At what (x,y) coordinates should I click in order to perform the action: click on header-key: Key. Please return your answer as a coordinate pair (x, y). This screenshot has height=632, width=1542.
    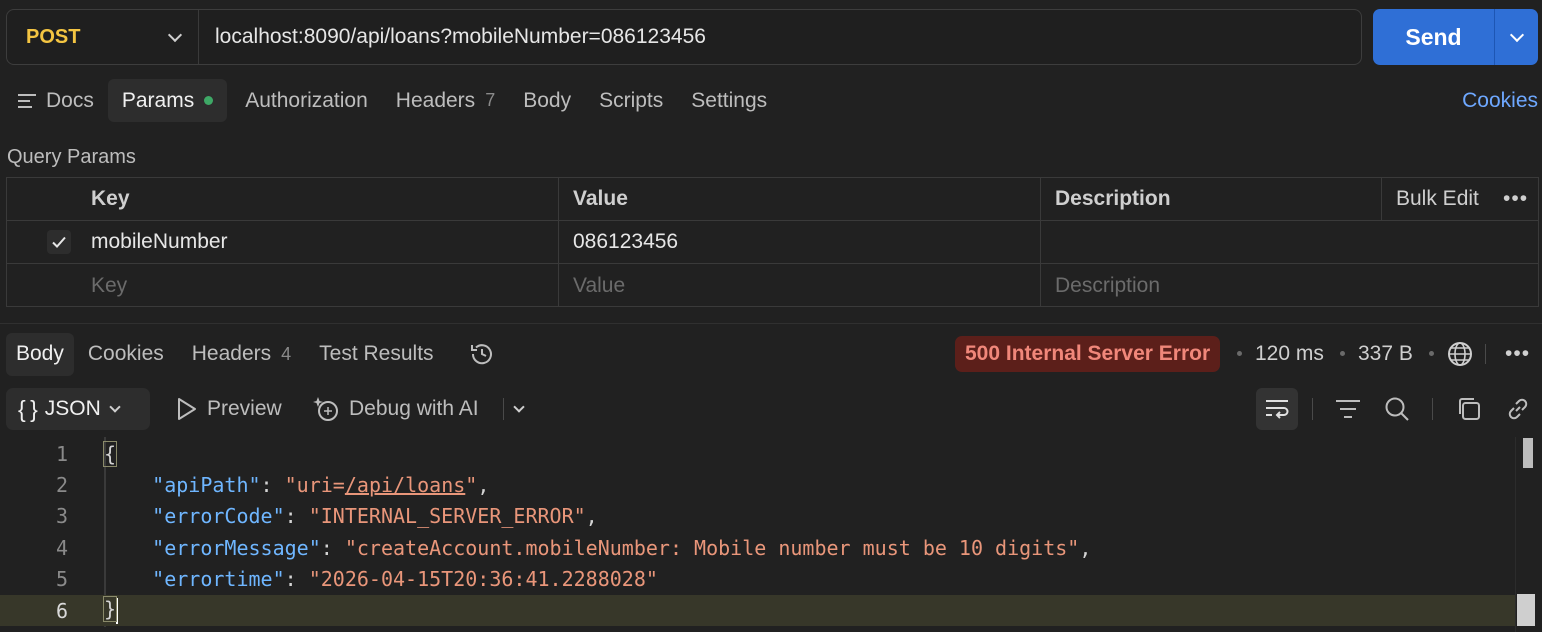
    Looking at the image, I should click on (110, 198).